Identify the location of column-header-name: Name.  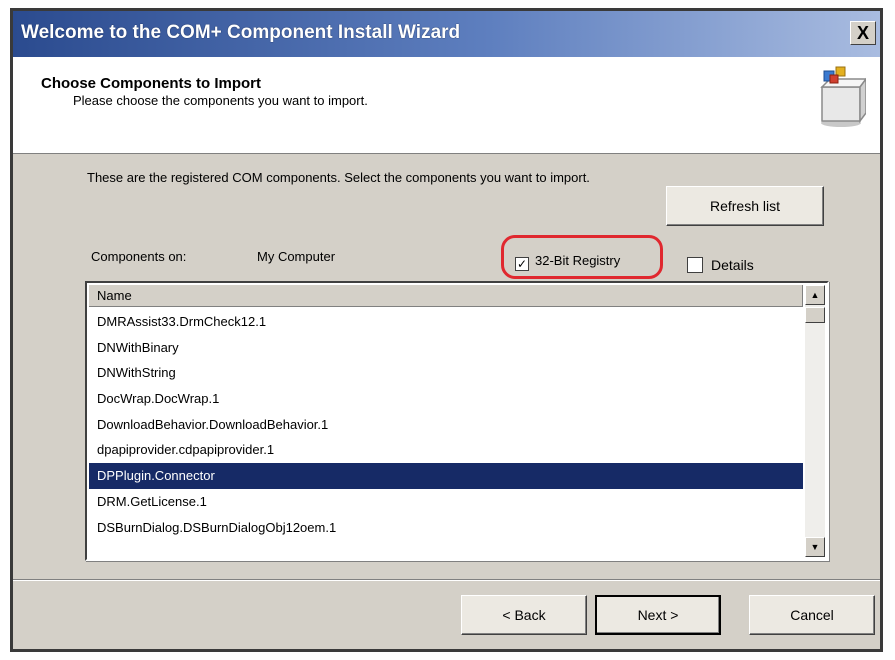
(446, 296).